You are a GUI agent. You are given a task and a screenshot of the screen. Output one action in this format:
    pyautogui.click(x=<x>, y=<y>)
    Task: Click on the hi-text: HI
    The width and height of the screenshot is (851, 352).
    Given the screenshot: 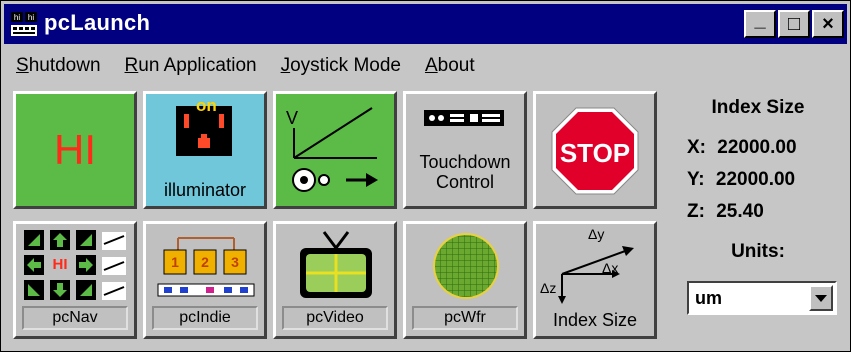 What is the action you would take?
    pyautogui.click(x=75, y=149)
    